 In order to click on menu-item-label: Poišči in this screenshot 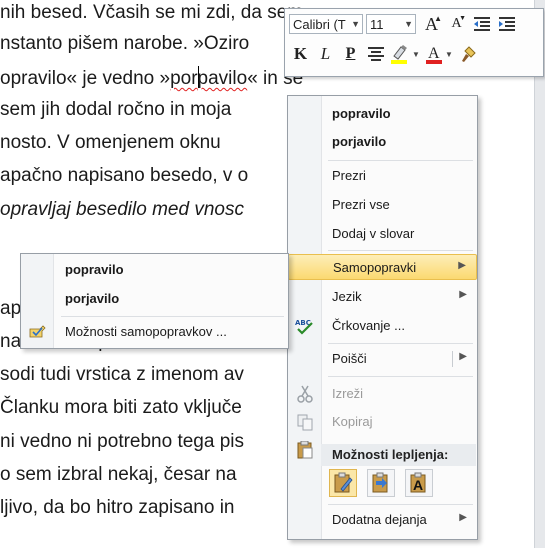, I will do `click(349, 358)`.